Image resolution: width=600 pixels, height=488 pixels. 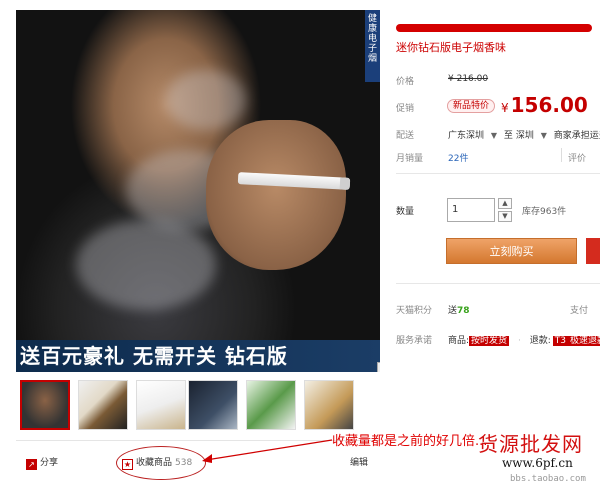 What do you see at coordinates (576, 136) in the screenshot?
I see `carrier-note: 商家承担运费` at bounding box center [576, 136].